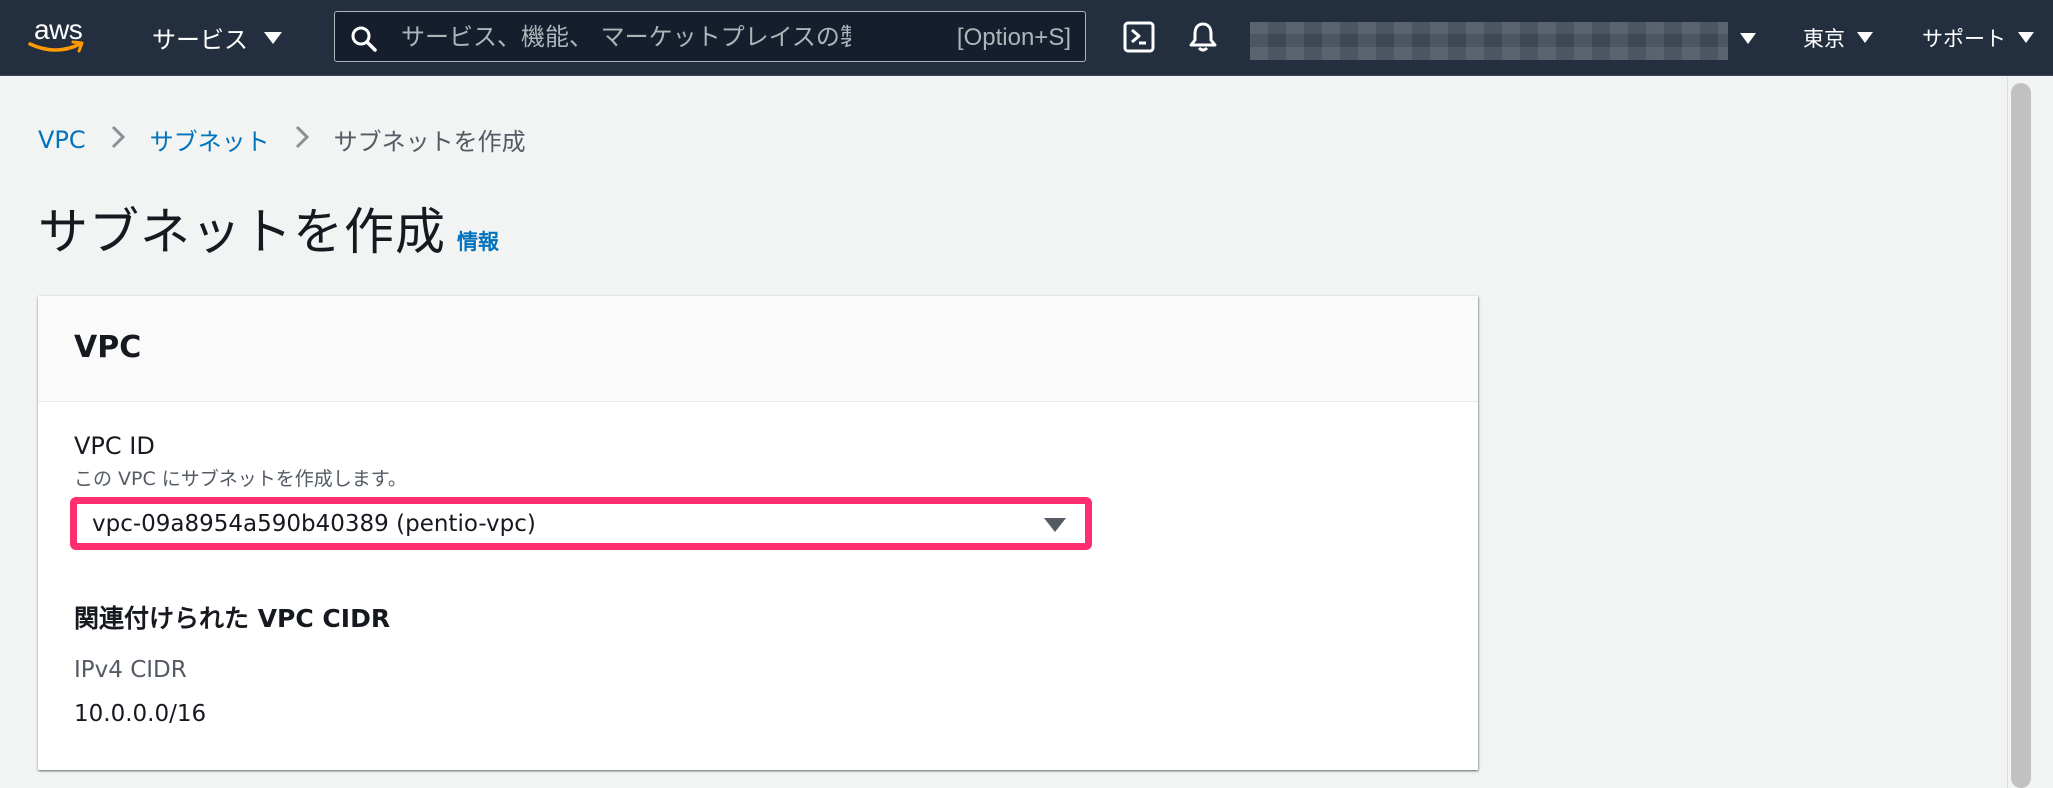  What do you see at coordinates (240, 479) in the screenshot?
I see `vpc-id-description: この VPC にサブネットを作成します。` at bounding box center [240, 479].